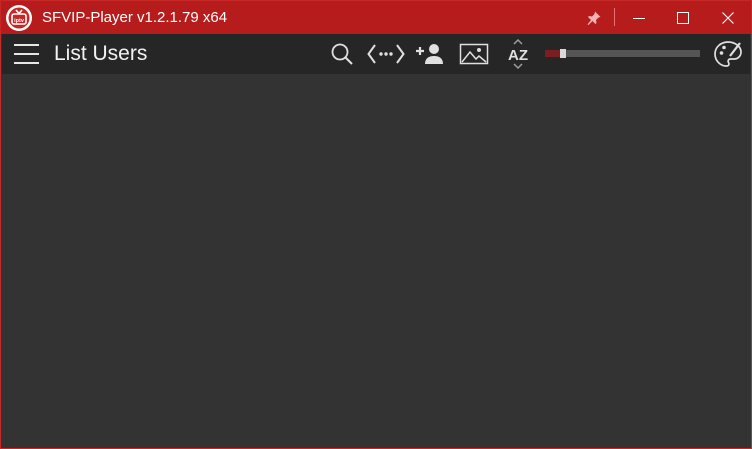  I want to click on minimize-icon, so click(639, 18).